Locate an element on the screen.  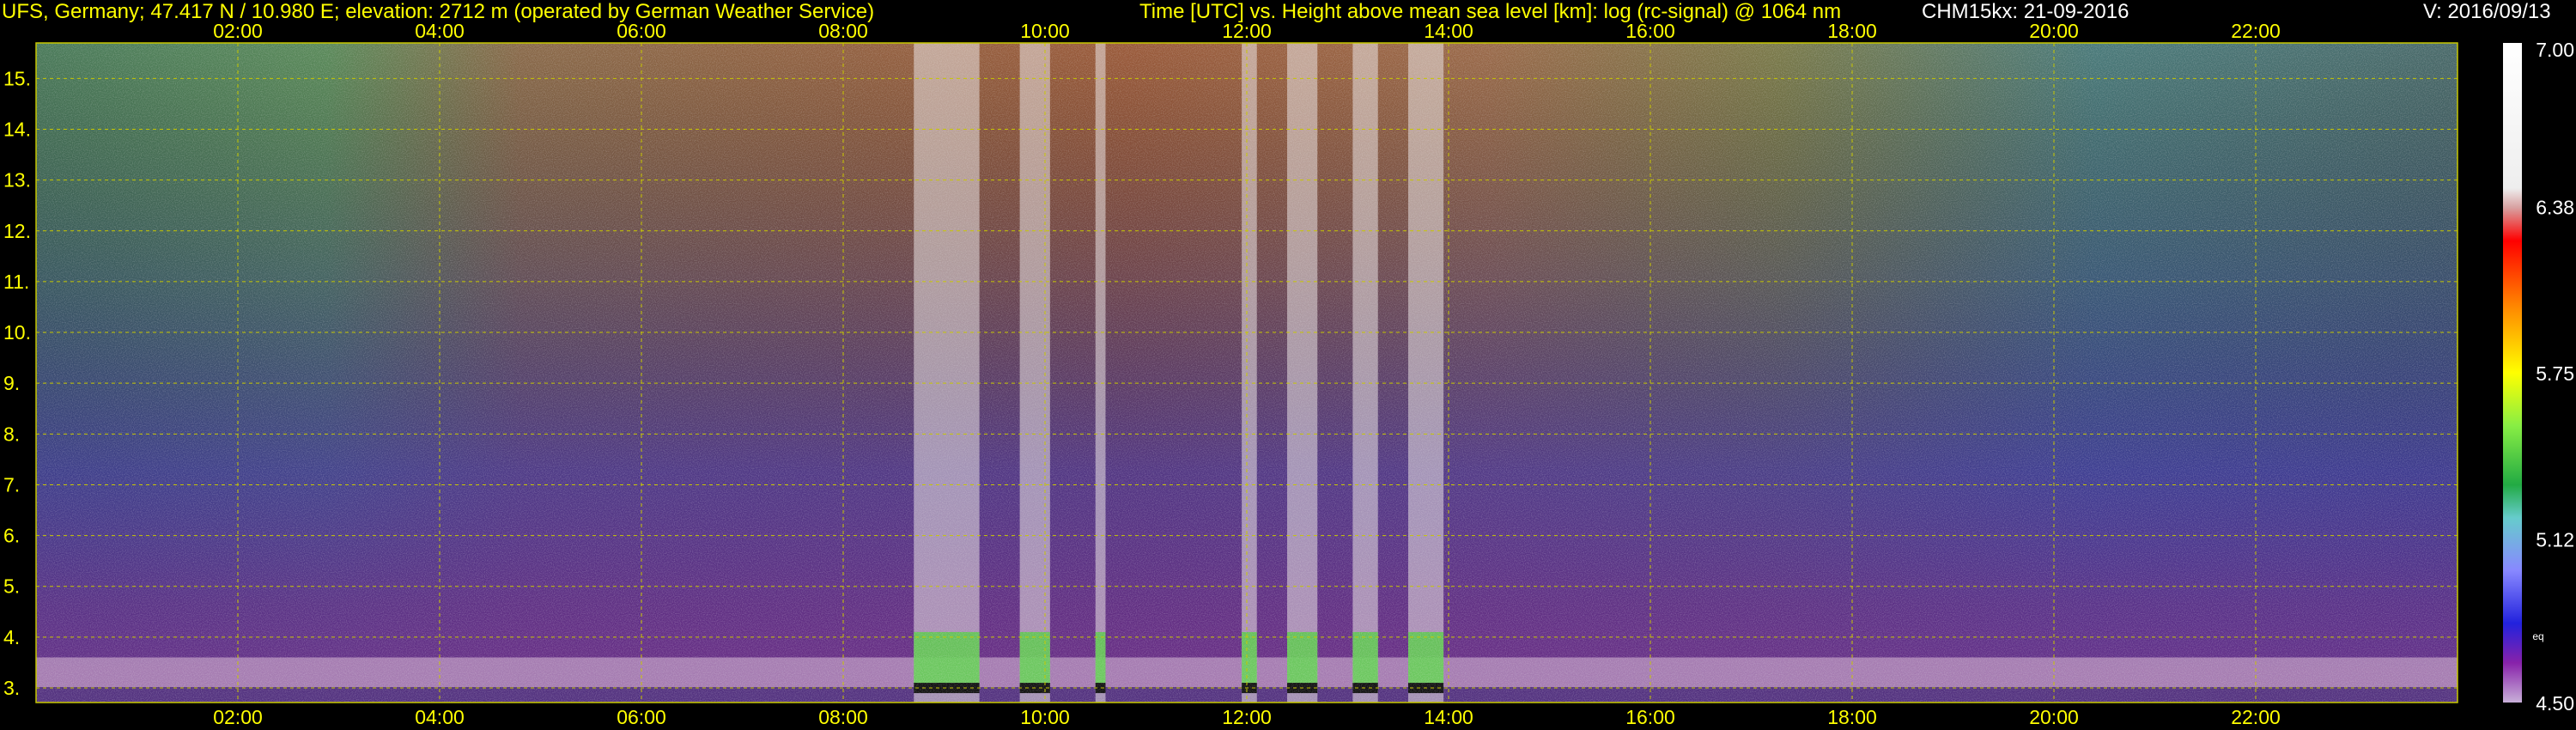
y-tick-label: 11. is located at coordinates (16, 282).